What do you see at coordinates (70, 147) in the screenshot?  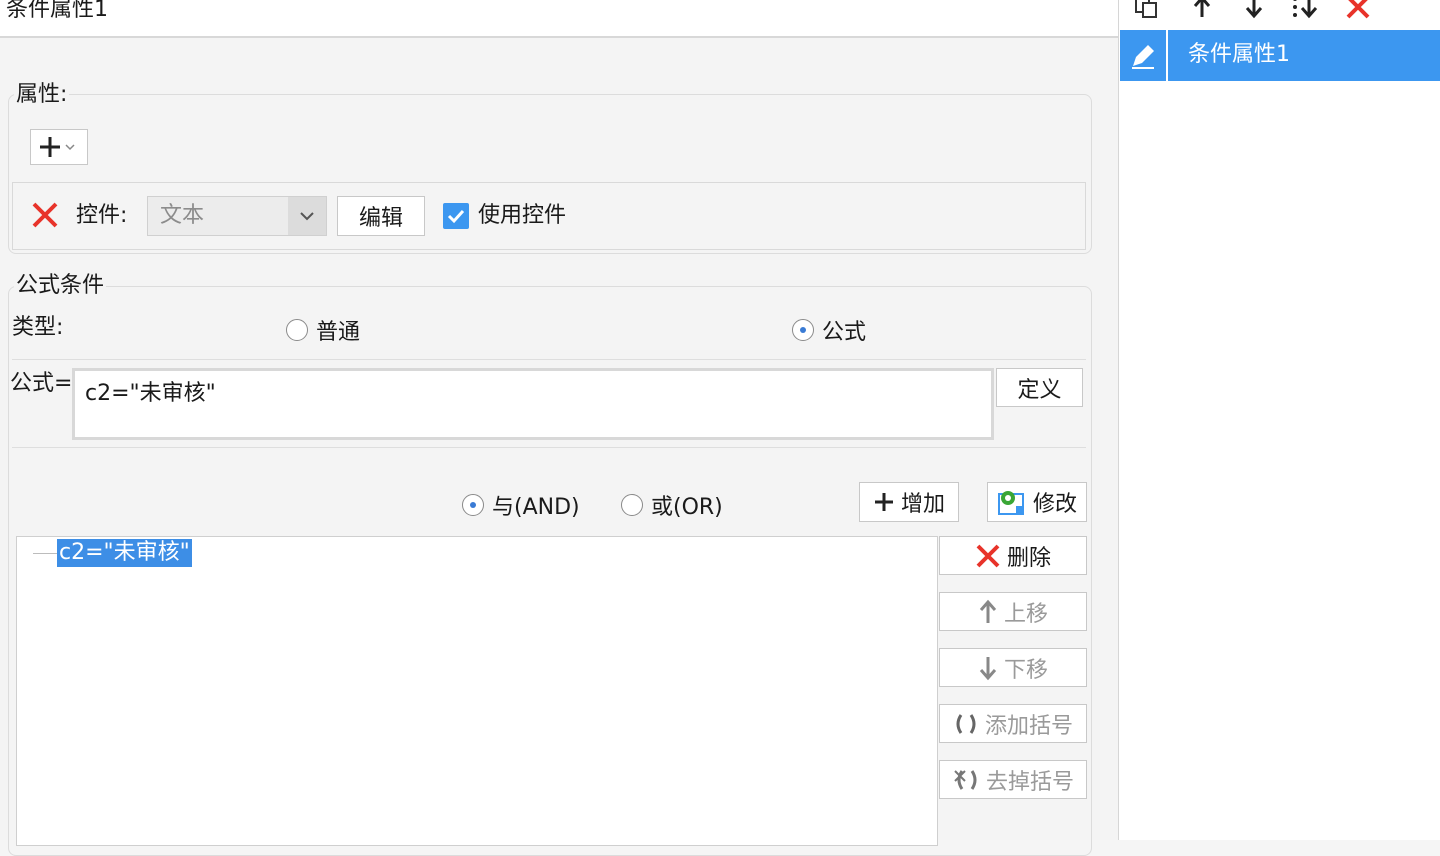 I see `dropdown-arrow-icon` at bounding box center [70, 147].